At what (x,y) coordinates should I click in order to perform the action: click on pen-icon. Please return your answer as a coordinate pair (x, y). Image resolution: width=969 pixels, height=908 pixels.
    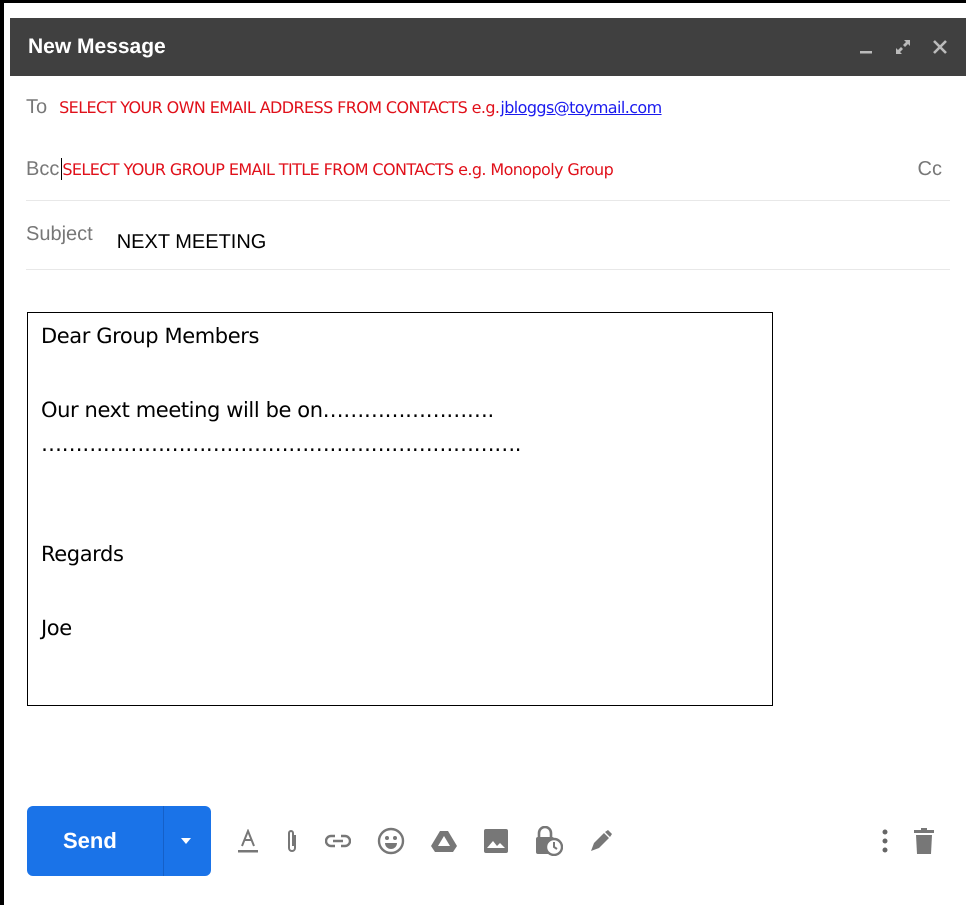
    Looking at the image, I should click on (601, 841).